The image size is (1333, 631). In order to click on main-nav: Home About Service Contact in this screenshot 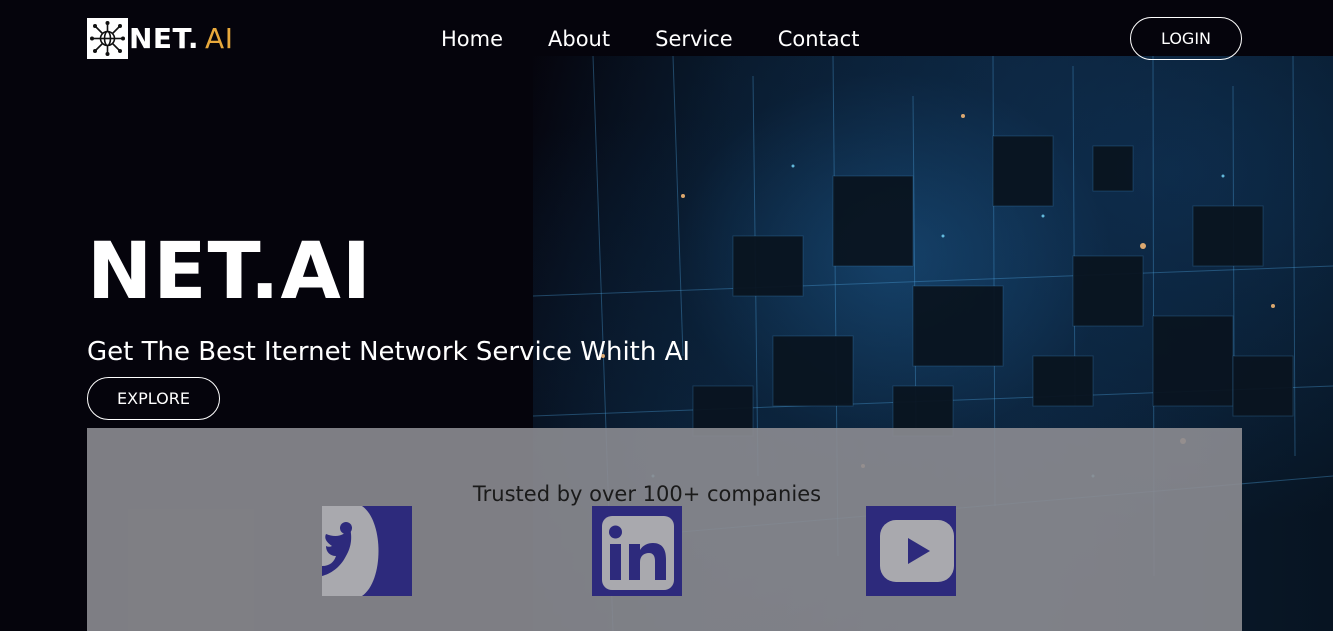, I will do `click(672, 39)`.